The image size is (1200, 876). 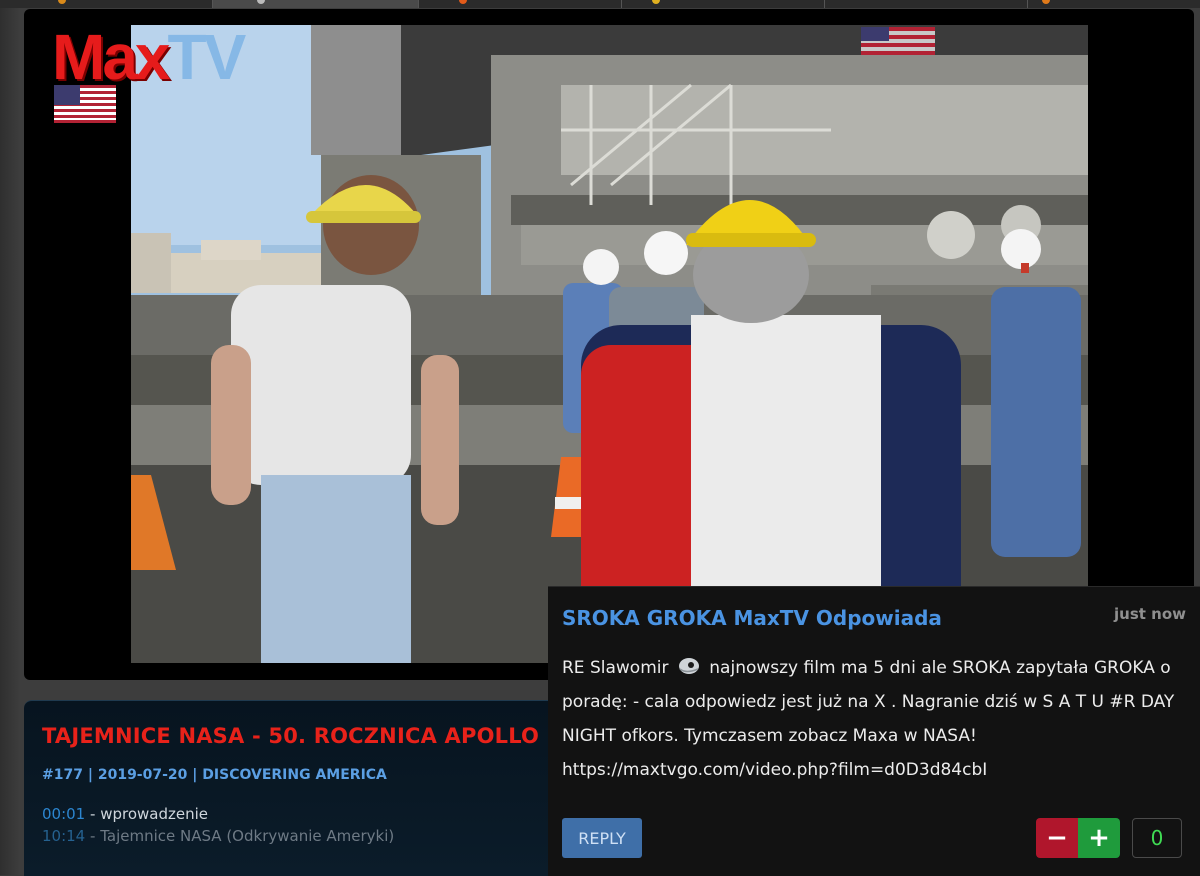 What do you see at coordinates (247, 836) in the screenshot?
I see `chapter-label: Tajemnice NASA (Odkrywanie Ameryki)` at bounding box center [247, 836].